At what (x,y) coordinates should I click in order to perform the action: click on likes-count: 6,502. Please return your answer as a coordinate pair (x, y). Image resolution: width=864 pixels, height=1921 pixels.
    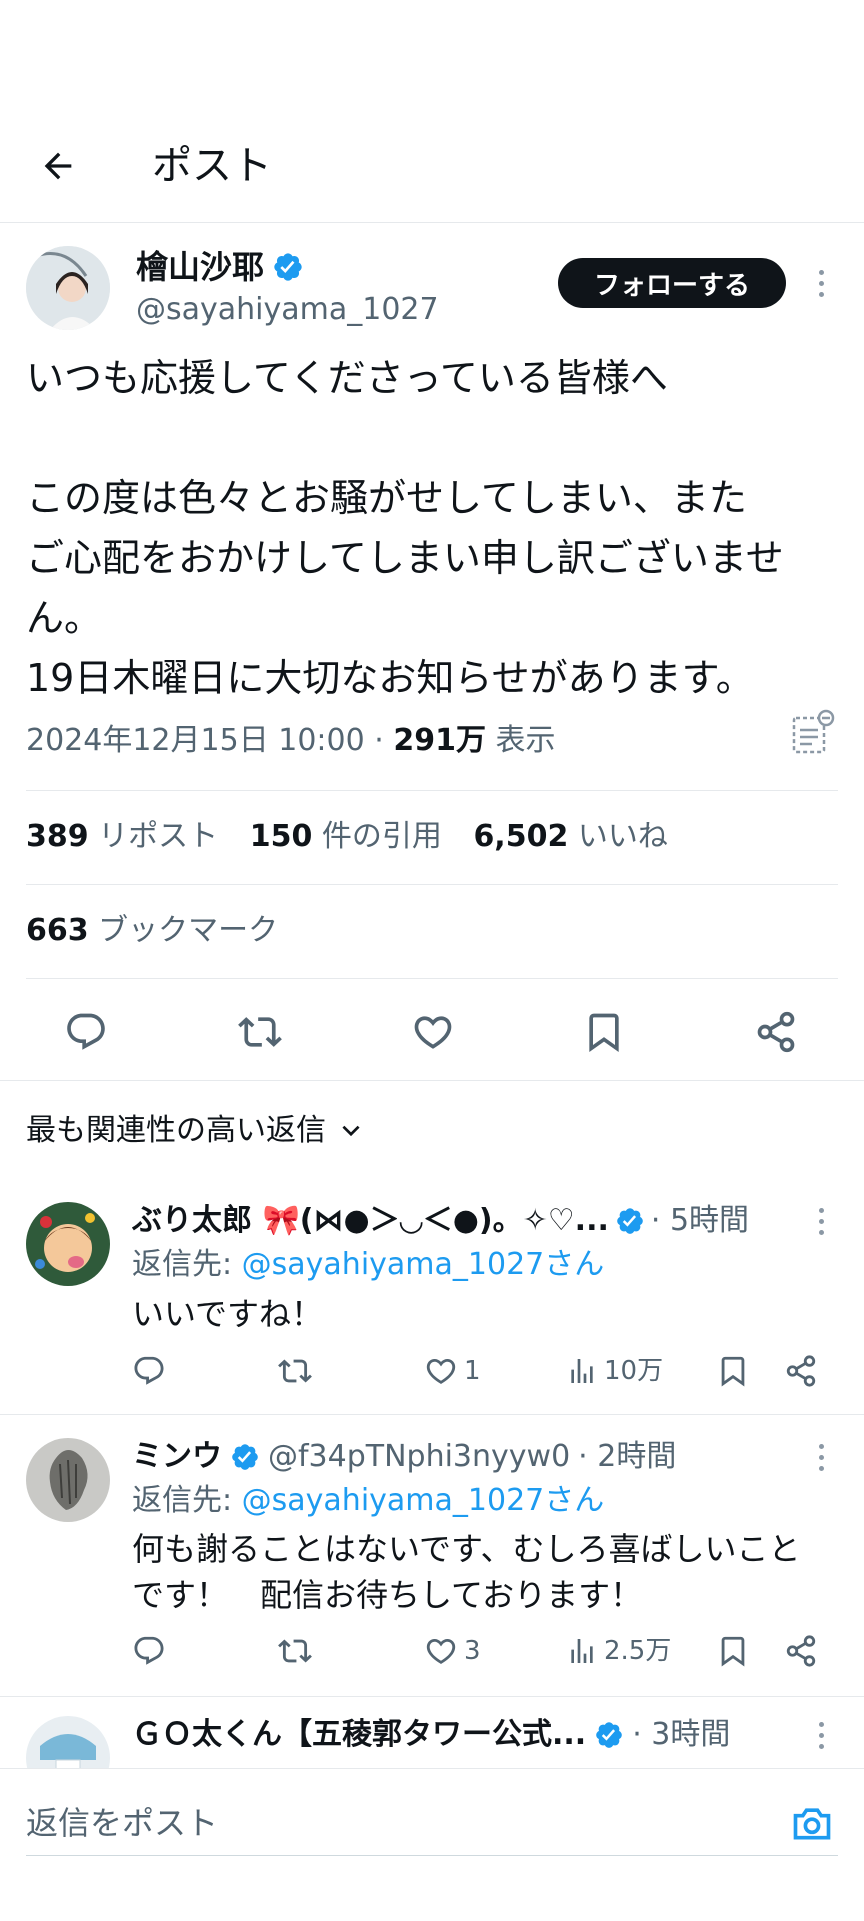
    Looking at the image, I should click on (521, 836).